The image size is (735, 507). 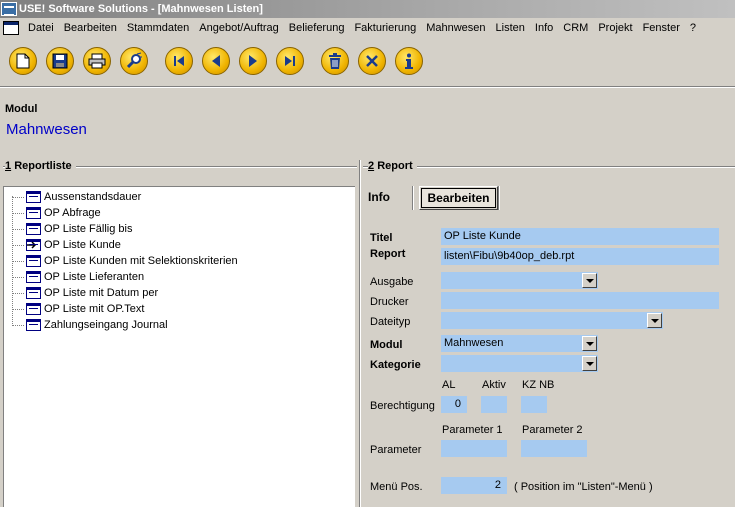 I want to click on tab-bearbeiten-label: Bearbeiten, so click(x=458, y=198).